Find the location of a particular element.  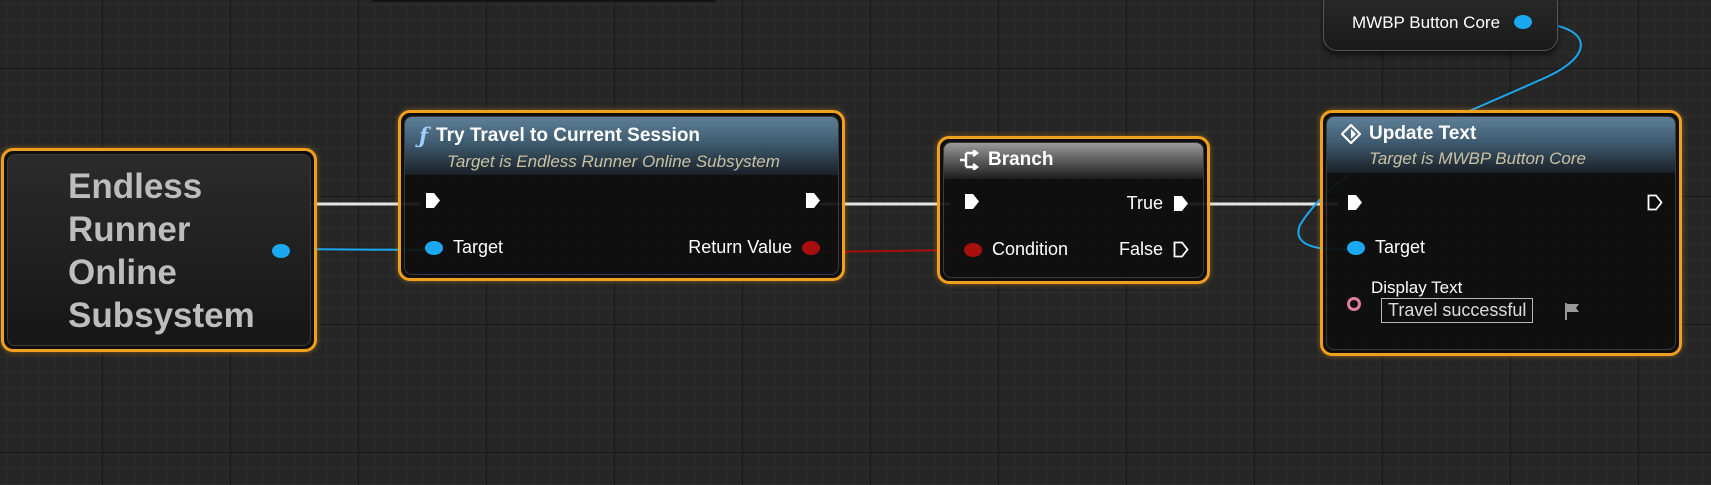

false-exec-icon is located at coordinates (1181, 249).